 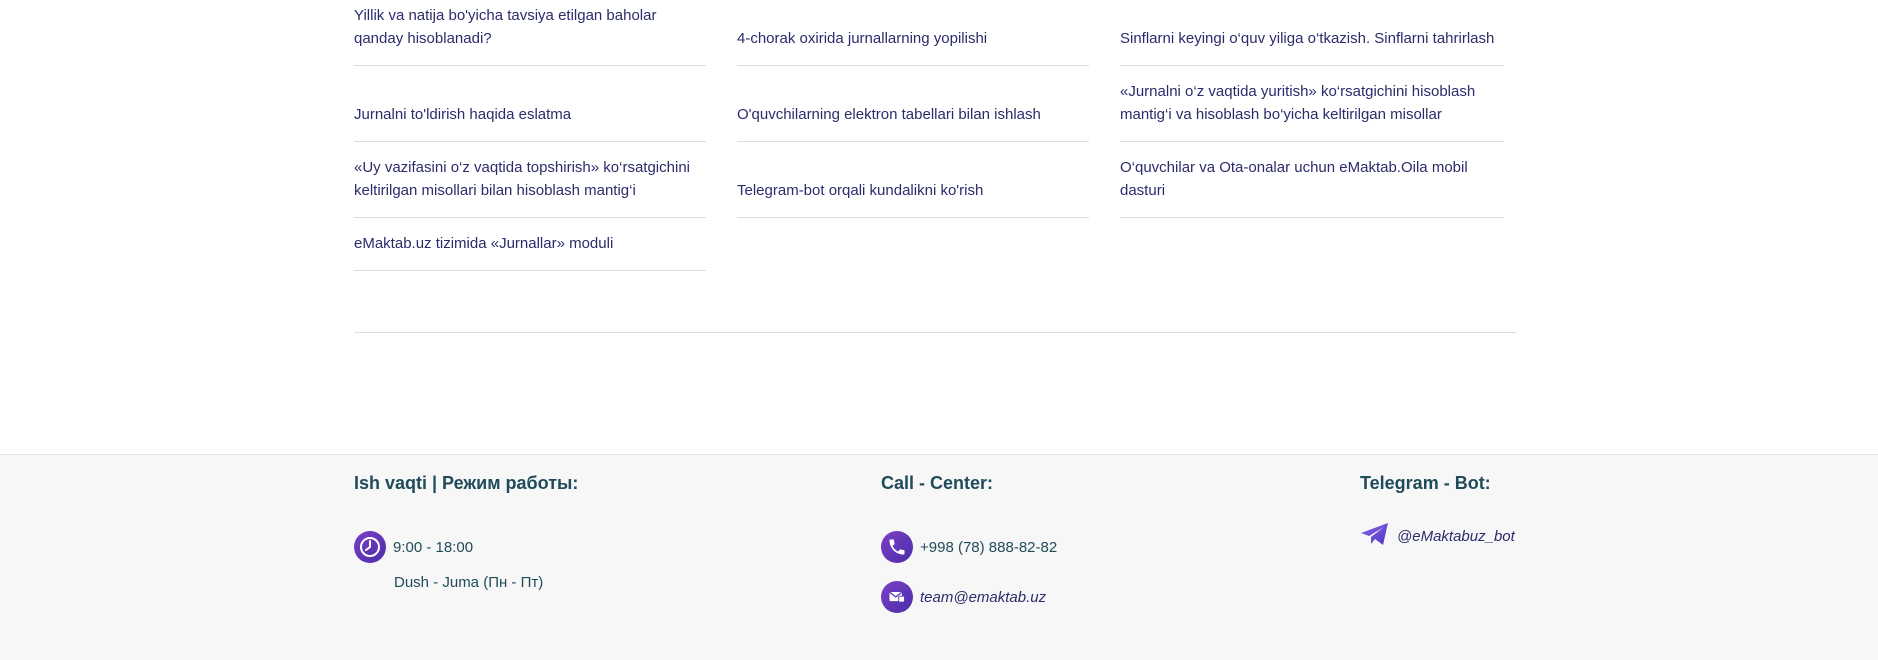 What do you see at coordinates (1143, 190) in the screenshot?
I see `article-text-line: dasturi` at bounding box center [1143, 190].